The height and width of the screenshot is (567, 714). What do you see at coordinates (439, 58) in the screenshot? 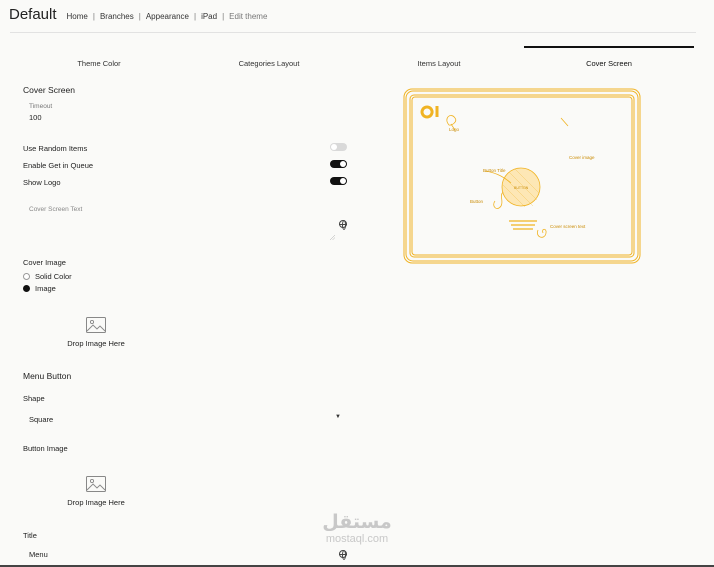
I see `tab-items-layout: Items Layout` at bounding box center [439, 58].